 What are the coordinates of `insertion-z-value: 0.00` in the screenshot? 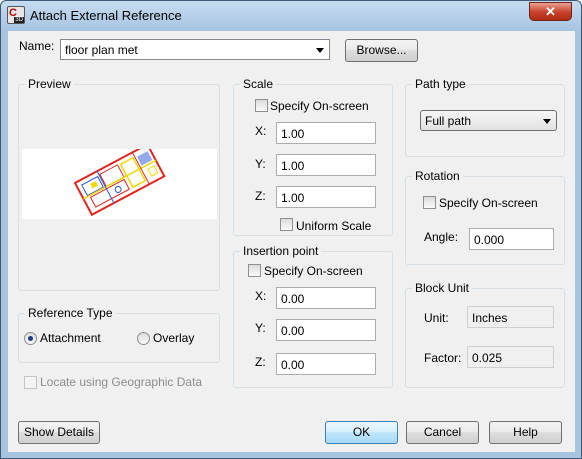 It's located at (293, 365).